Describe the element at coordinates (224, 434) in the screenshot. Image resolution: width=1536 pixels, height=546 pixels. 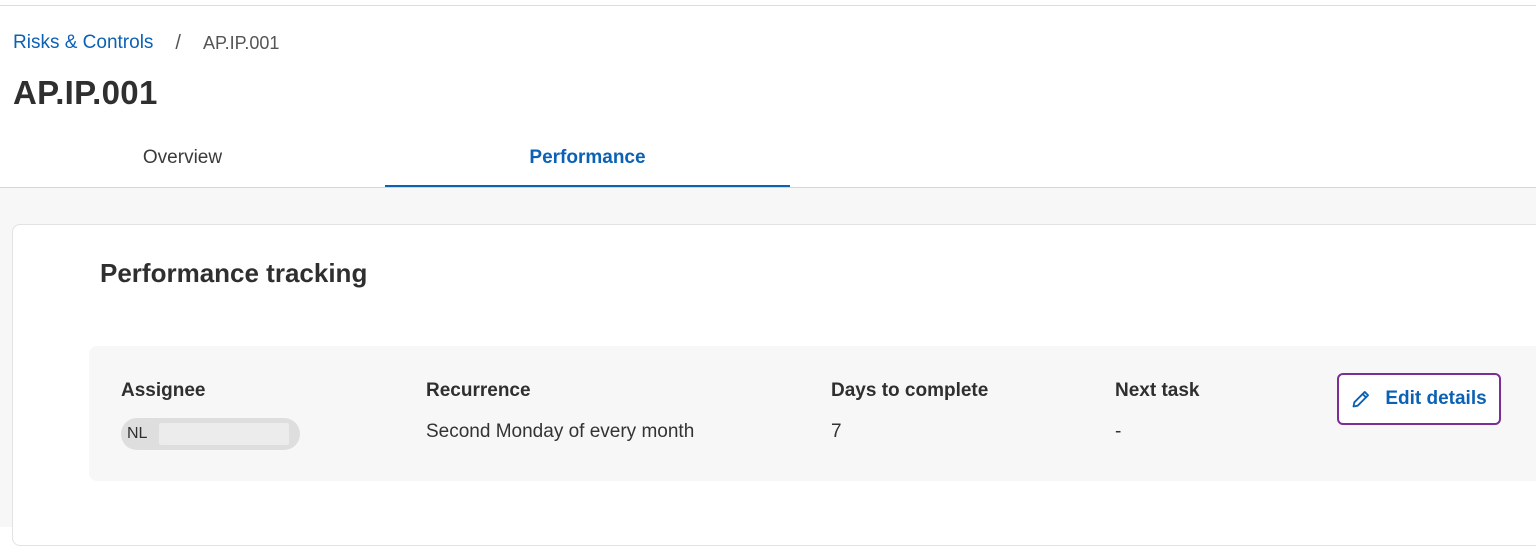
I see `assignee-name-redacted` at that location.